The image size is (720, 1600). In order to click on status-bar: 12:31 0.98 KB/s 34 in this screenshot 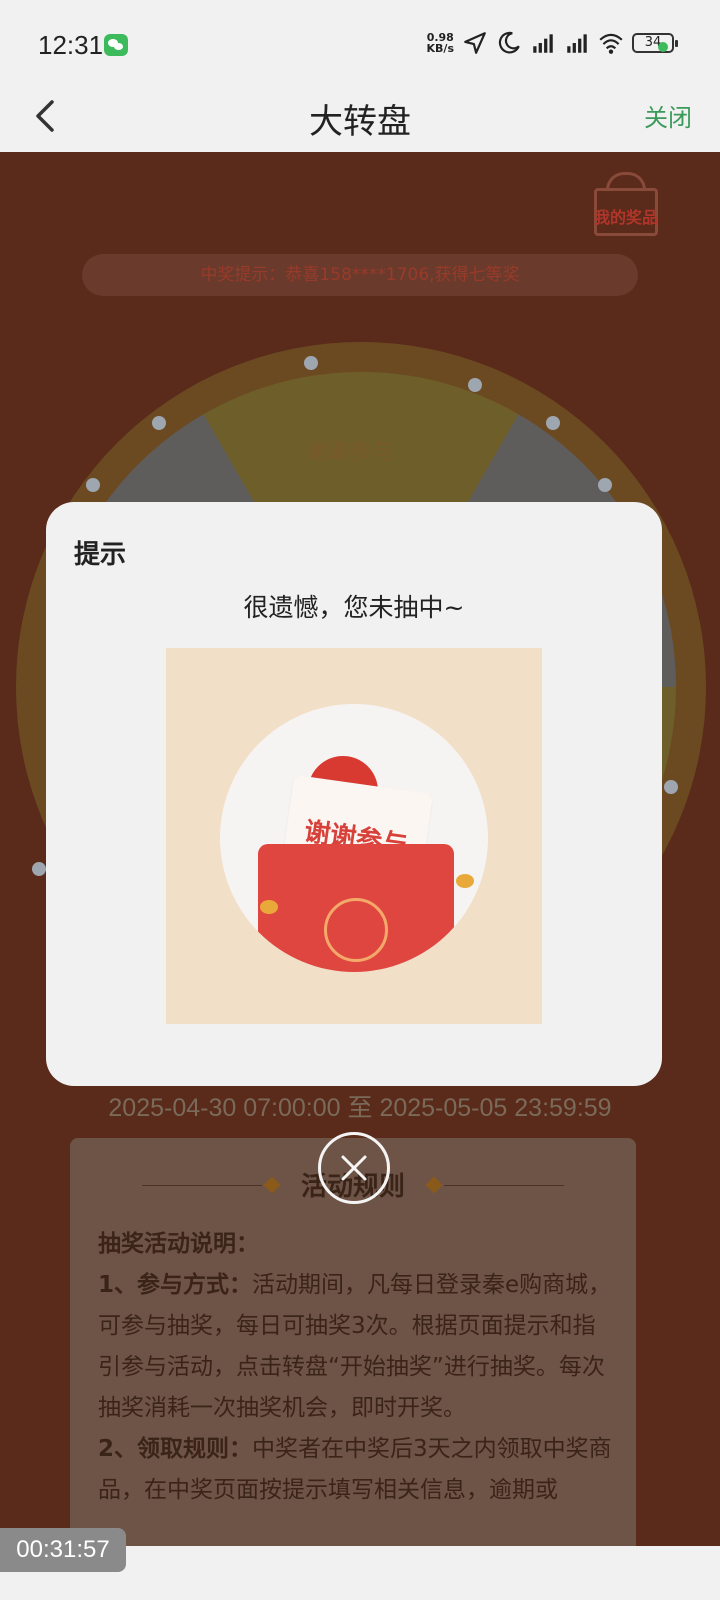, I will do `click(360, 45)`.